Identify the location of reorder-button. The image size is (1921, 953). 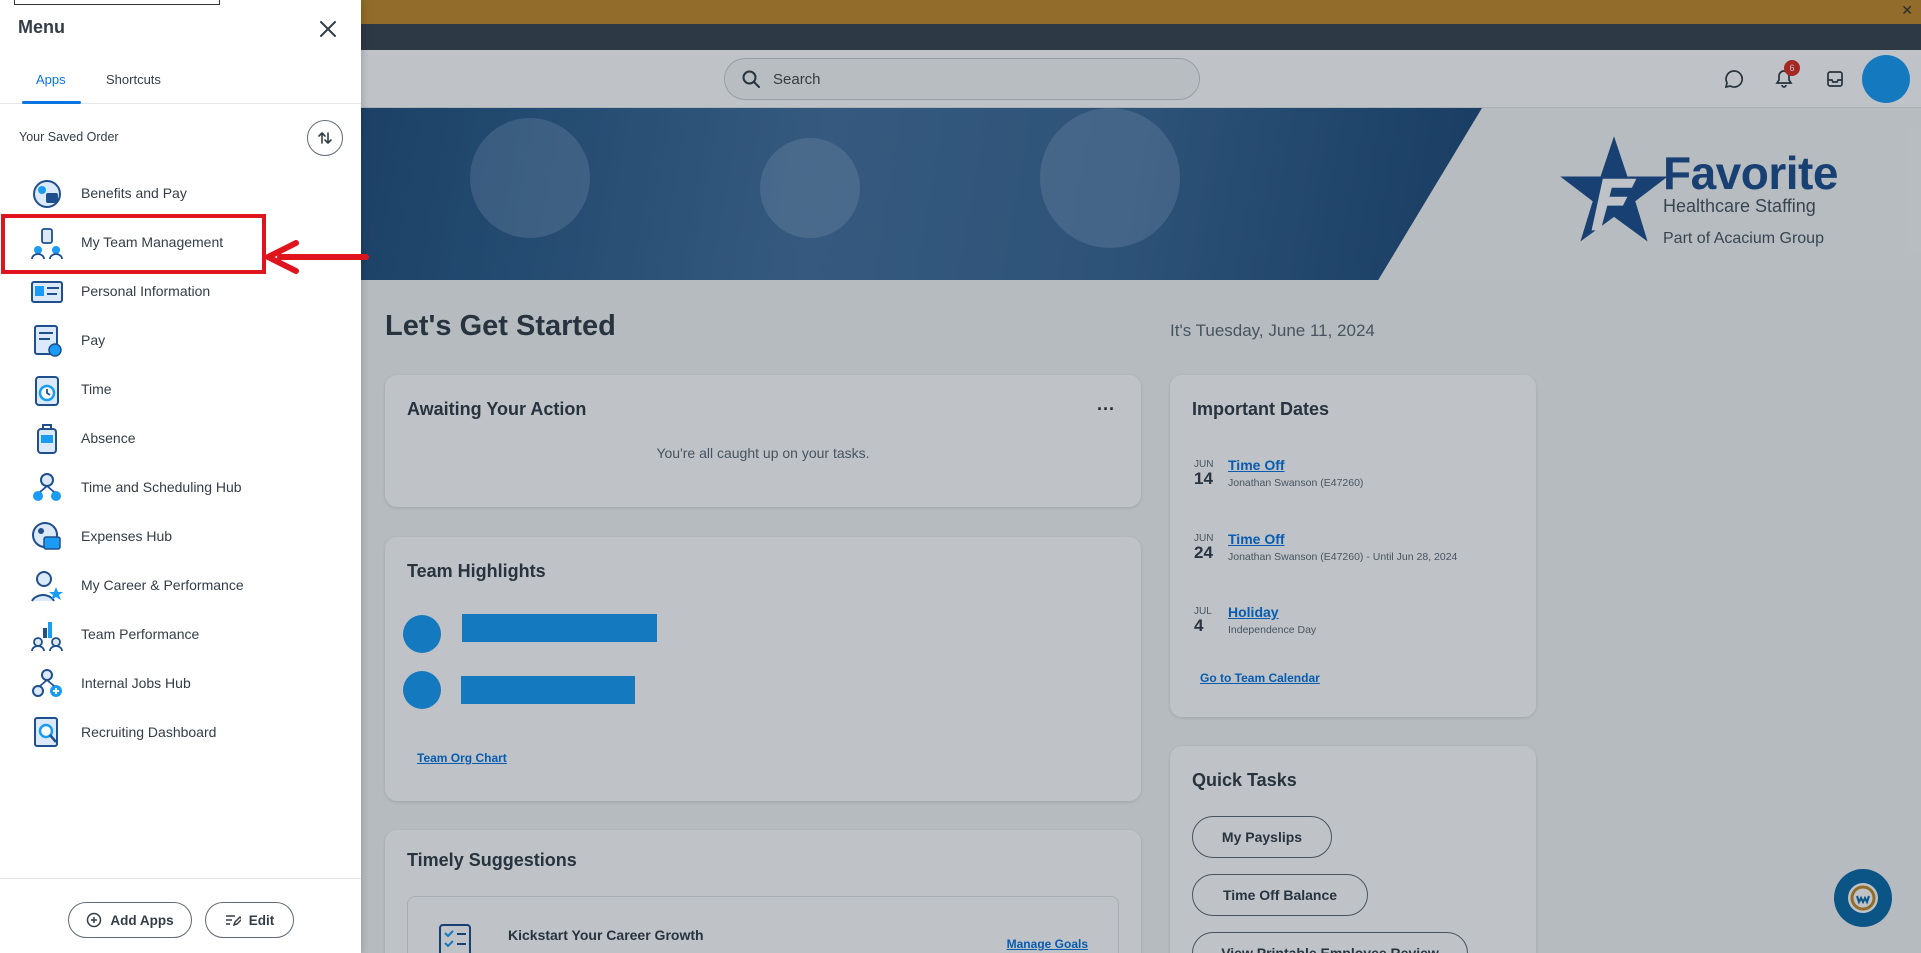
(325, 138).